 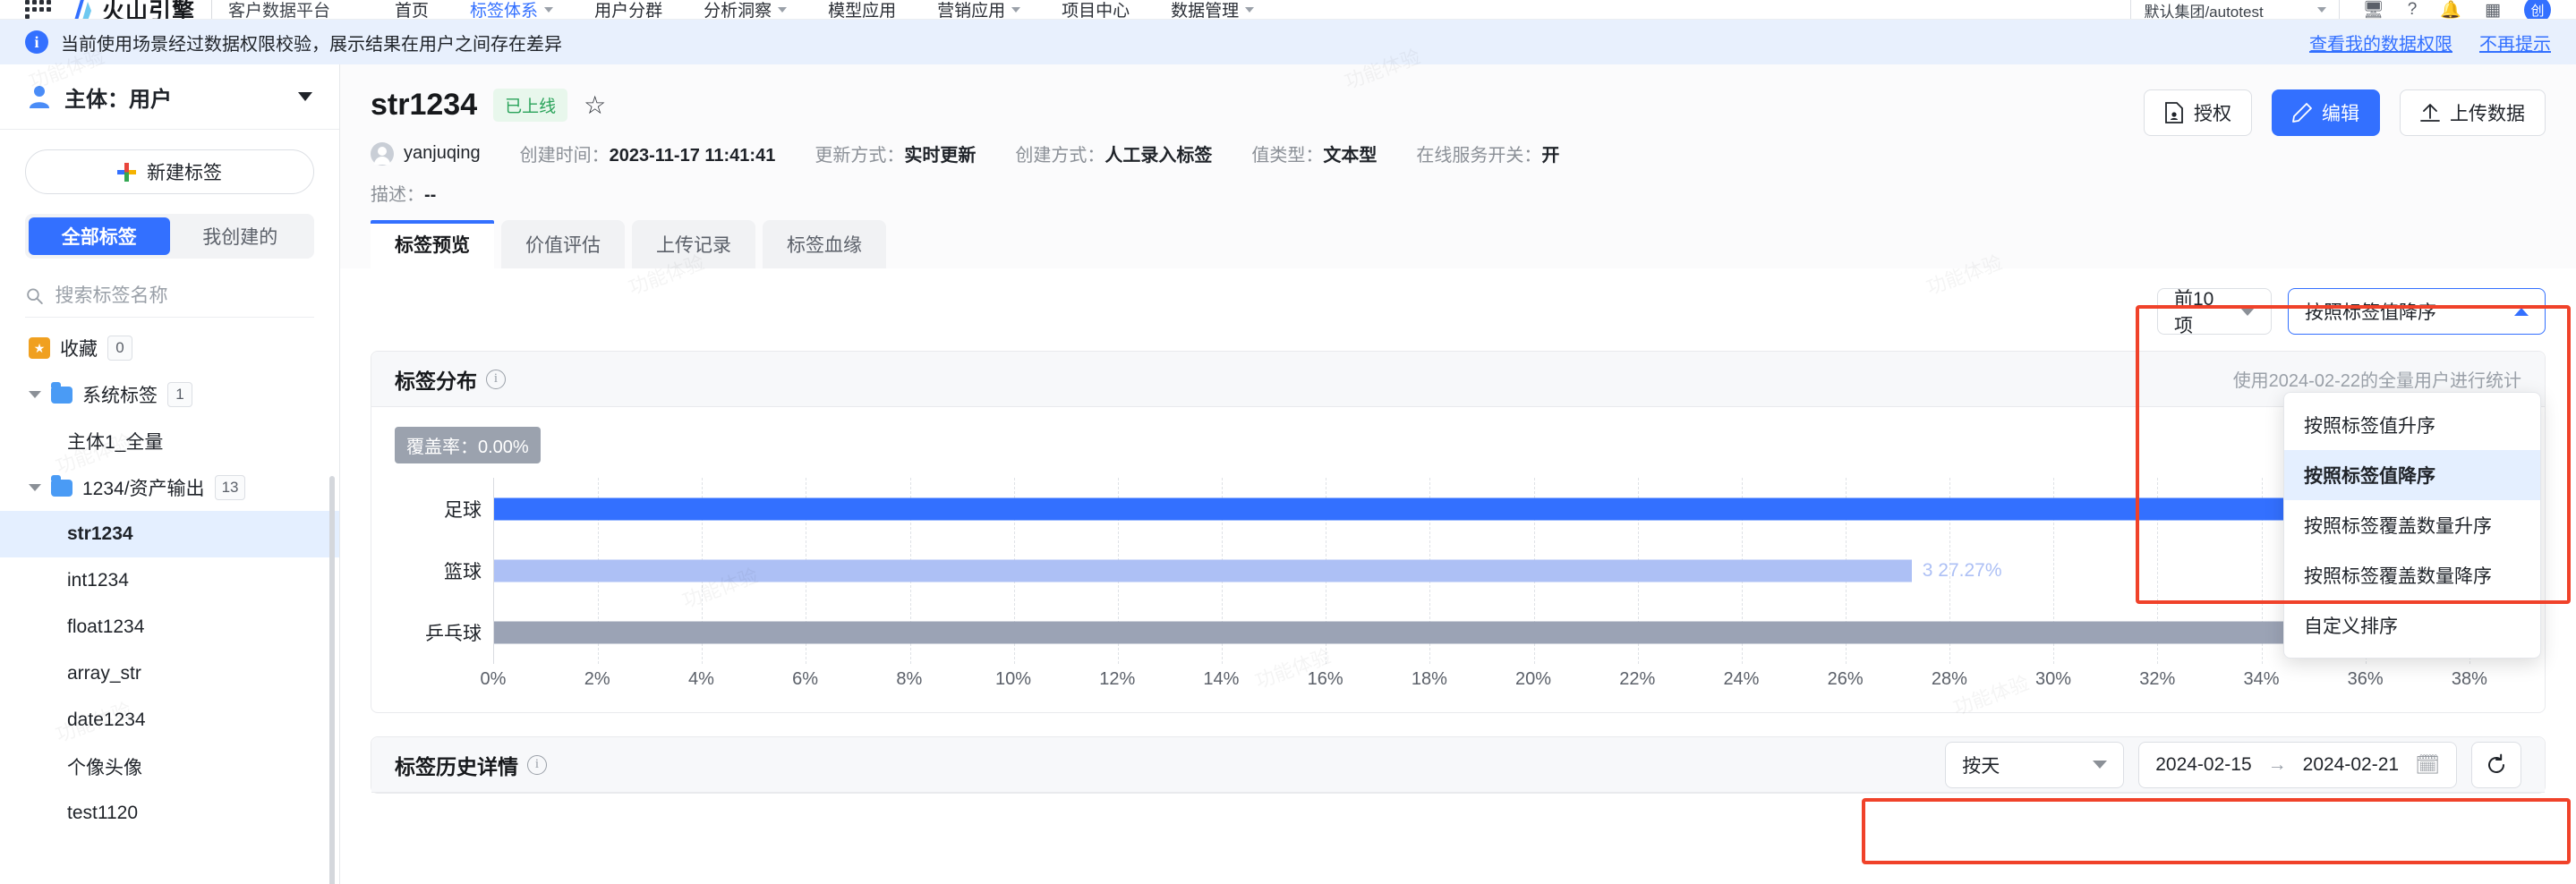 I want to click on nav-item-model-app: 模型应用, so click(x=862, y=9).